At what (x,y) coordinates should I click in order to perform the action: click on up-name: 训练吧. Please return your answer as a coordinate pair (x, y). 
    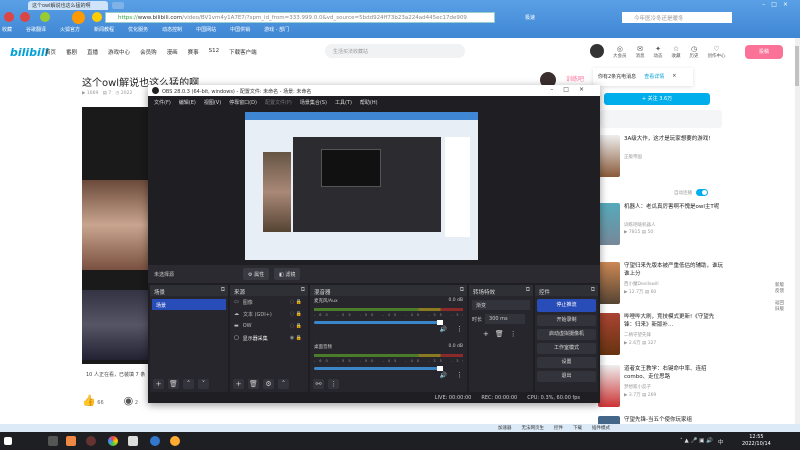
    Looking at the image, I should click on (575, 78).